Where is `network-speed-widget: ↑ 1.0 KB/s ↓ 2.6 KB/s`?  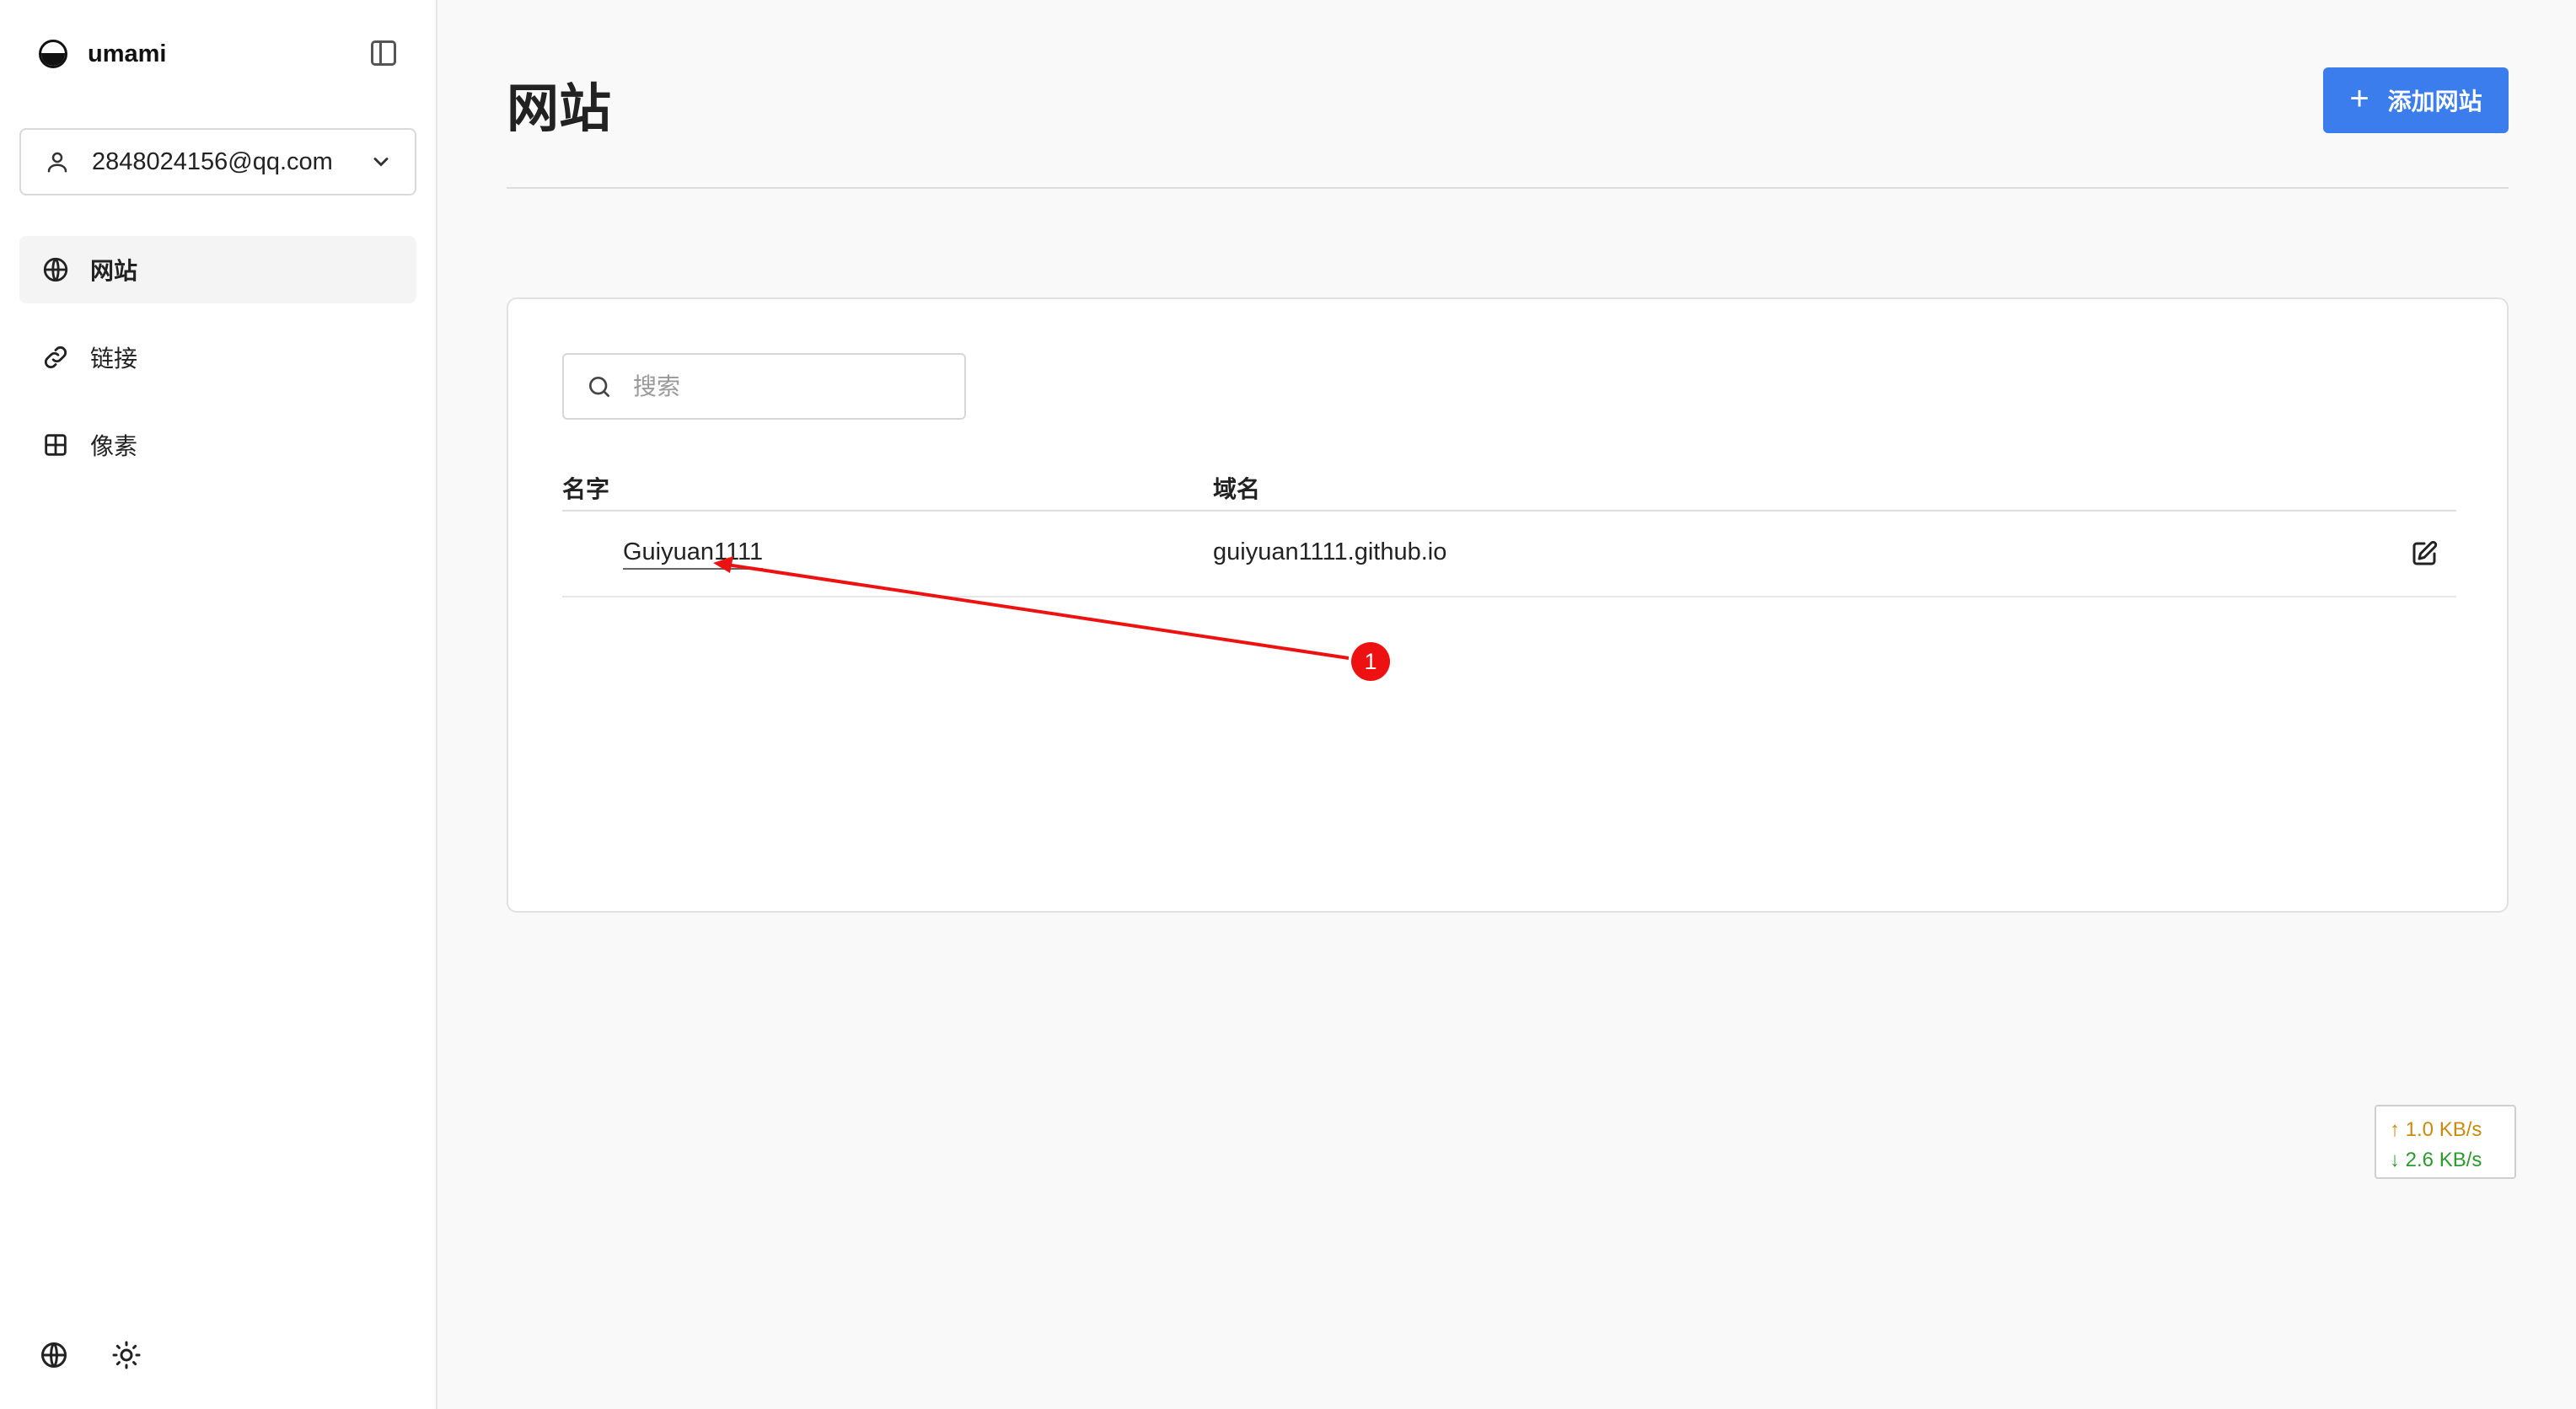
network-speed-widget: ↑ 1.0 KB/s ↓ 2.6 KB/s is located at coordinates (2445, 1142).